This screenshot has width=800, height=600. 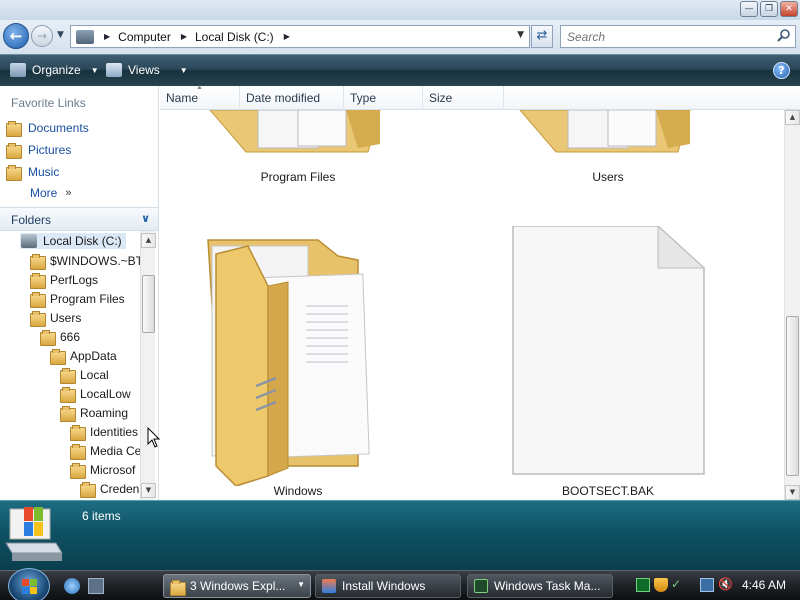 What do you see at coordinates (104, 432) in the screenshot?
I see `tree-item-identities: Identities` at bounding box center [104, 432].